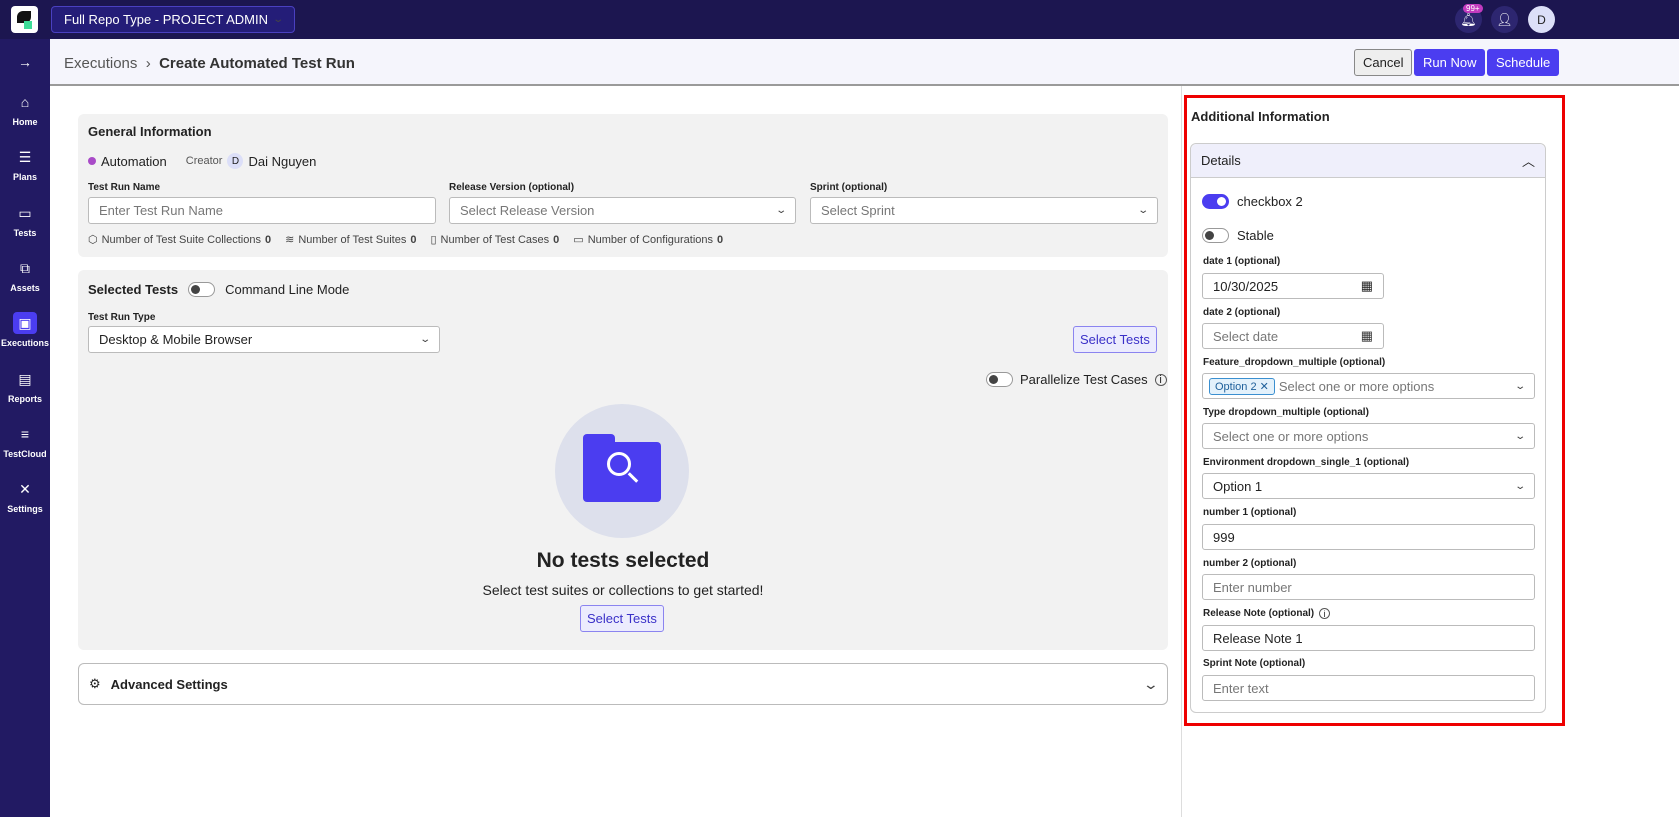 This screenshot has height=817, width=1679. I want to click on release-version-select: Select Release Version ⌄, so click(622, 210).